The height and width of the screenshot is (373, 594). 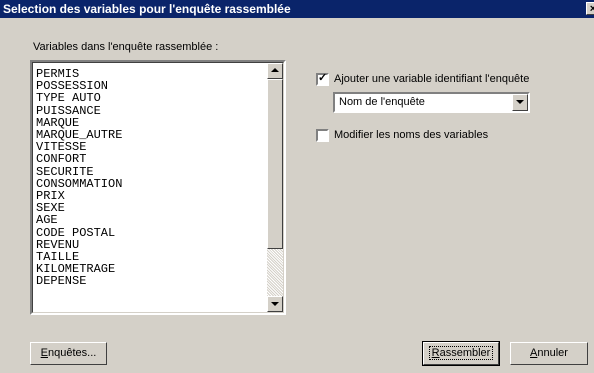 What do you see at coordinates (79, 232) in the screenshot?
I see `list-item: CODE POSTAL` at bounding box center [79, 232].